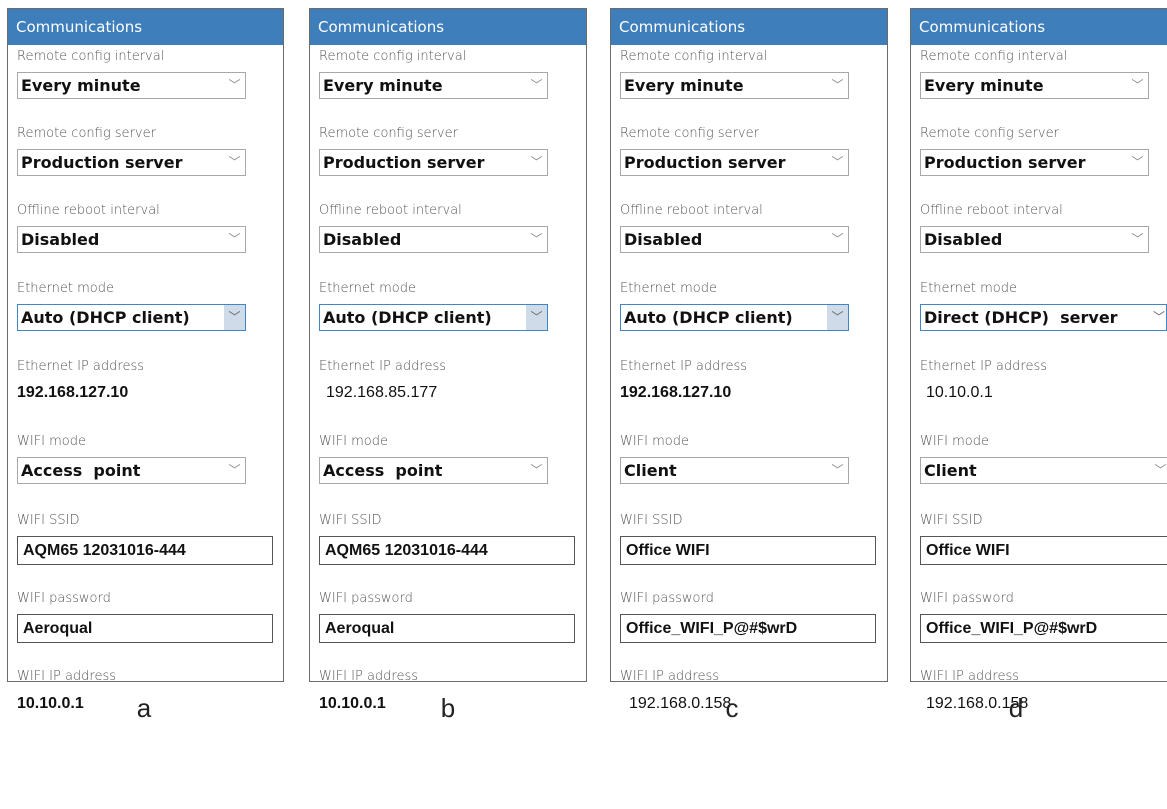 The image size is (1167, 809). What do you see at coordinates (448, 708) in the screenshot?
I see `panel-letter-b: b` at bounding box center [448, 708].